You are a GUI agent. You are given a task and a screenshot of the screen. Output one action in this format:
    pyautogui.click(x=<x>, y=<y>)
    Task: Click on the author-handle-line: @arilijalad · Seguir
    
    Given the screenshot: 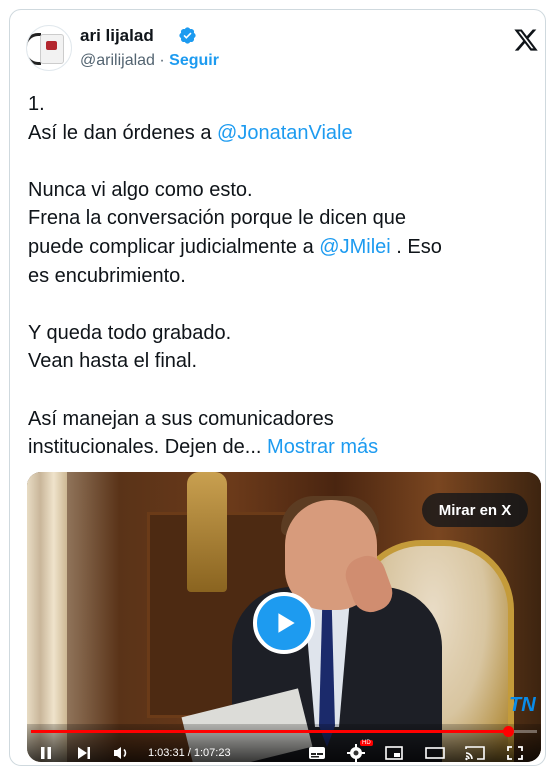 What is the action you would take?
    pyautogui.click(x=149, y=61)
    